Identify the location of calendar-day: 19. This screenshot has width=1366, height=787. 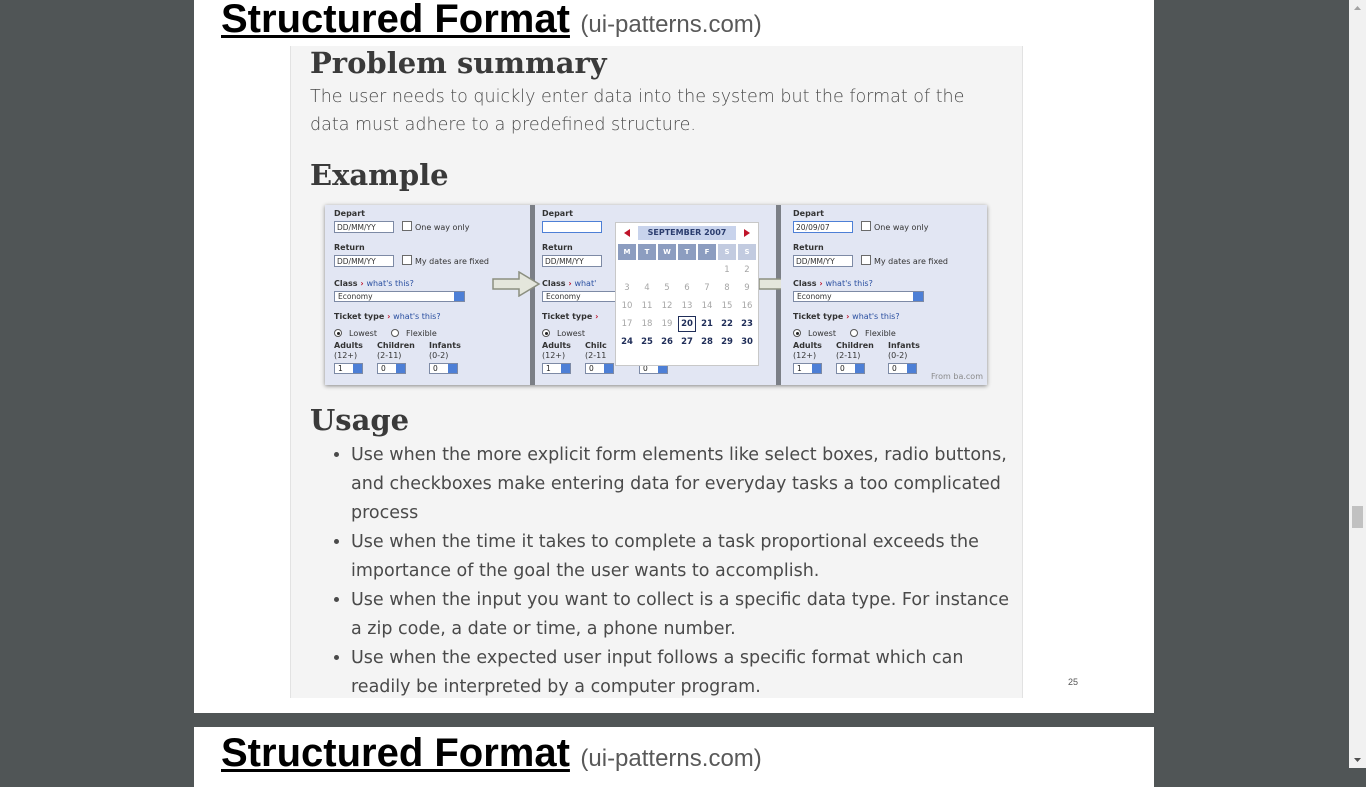
(667, 324).